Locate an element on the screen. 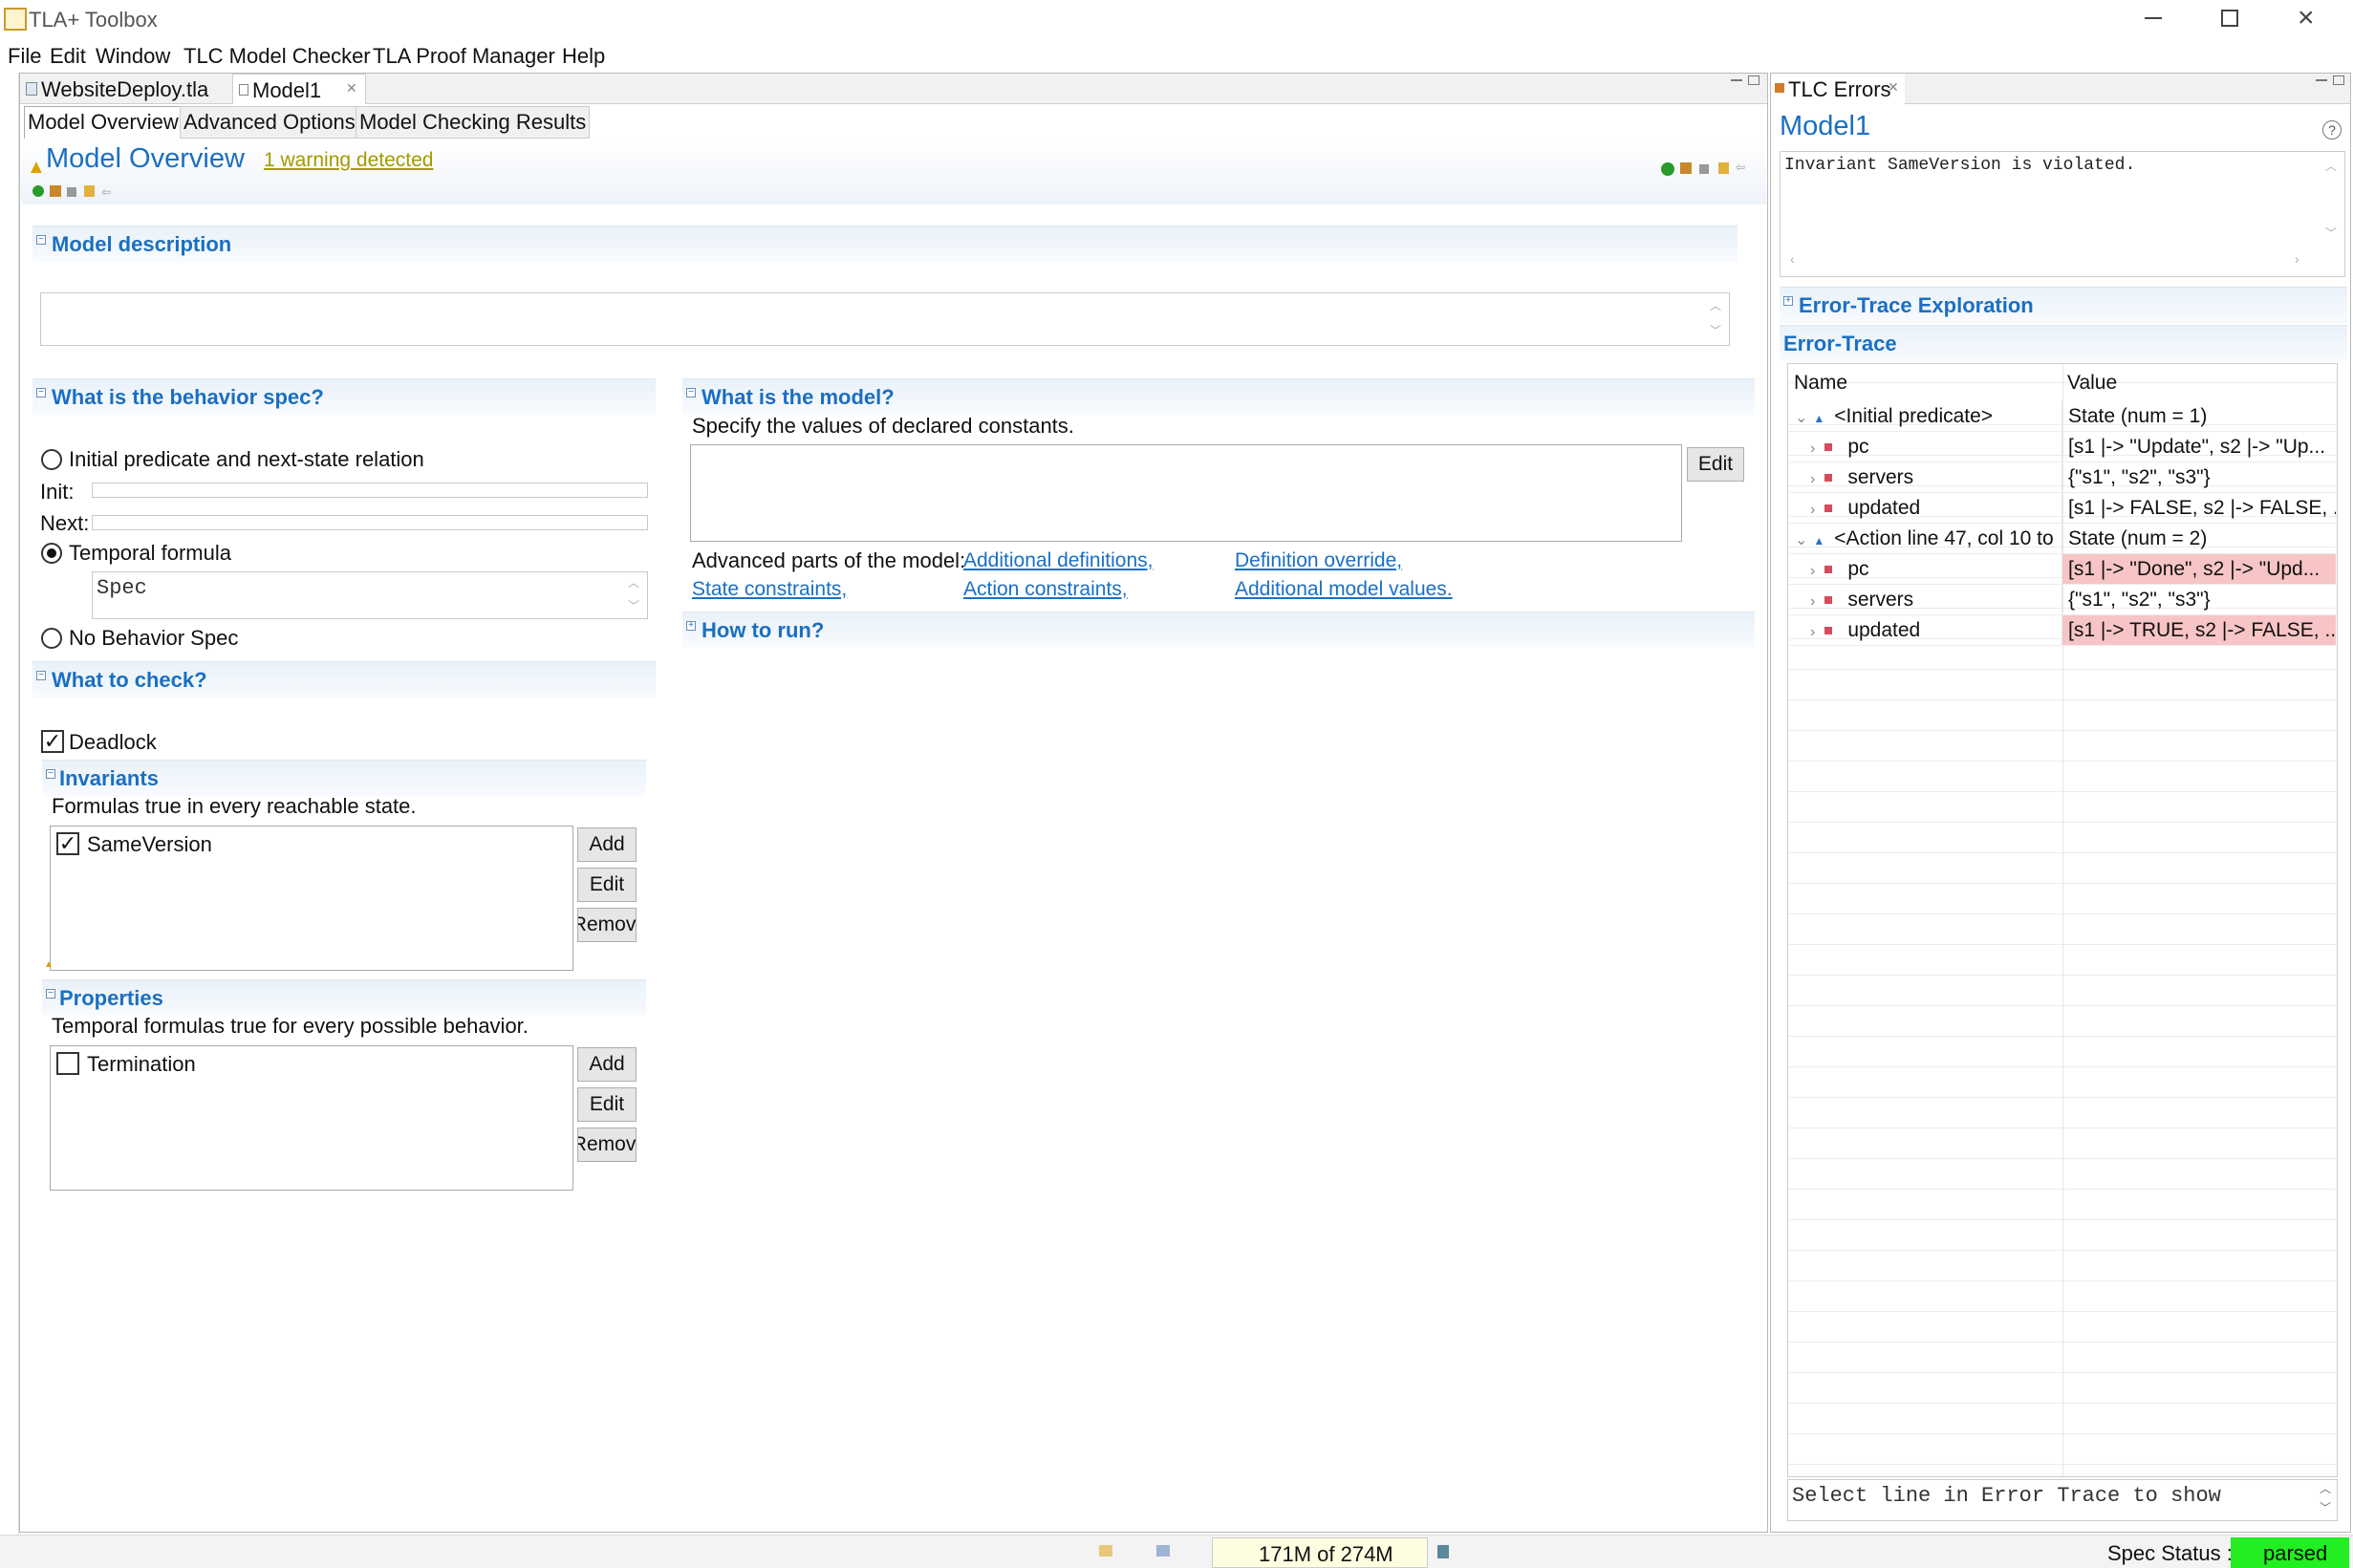  error-trace-exploration-header: + Error-Trace Exploration is located at coordinates (2063, 305).